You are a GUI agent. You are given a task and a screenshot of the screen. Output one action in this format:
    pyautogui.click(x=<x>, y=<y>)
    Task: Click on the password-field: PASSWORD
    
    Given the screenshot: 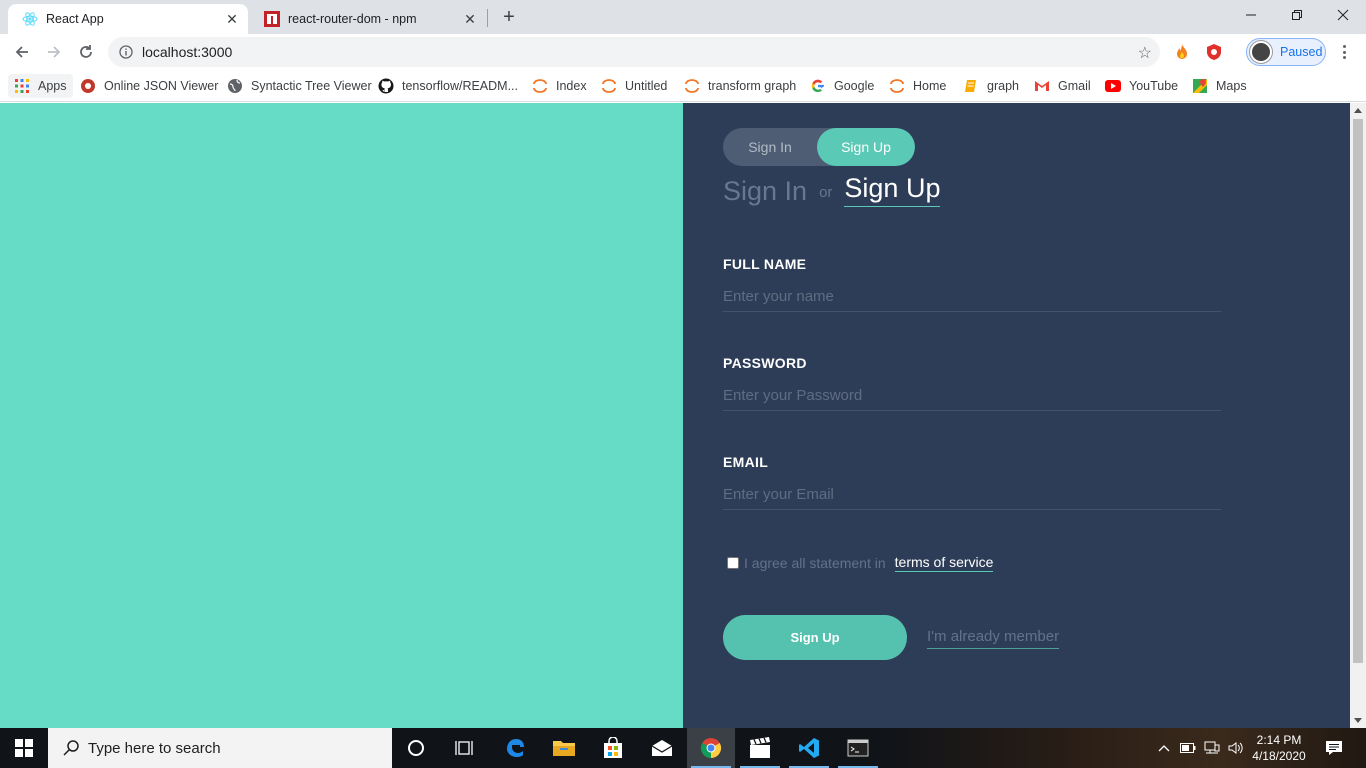 What is the action you would take?
    pyautogui.click(x=972, y=383)
    